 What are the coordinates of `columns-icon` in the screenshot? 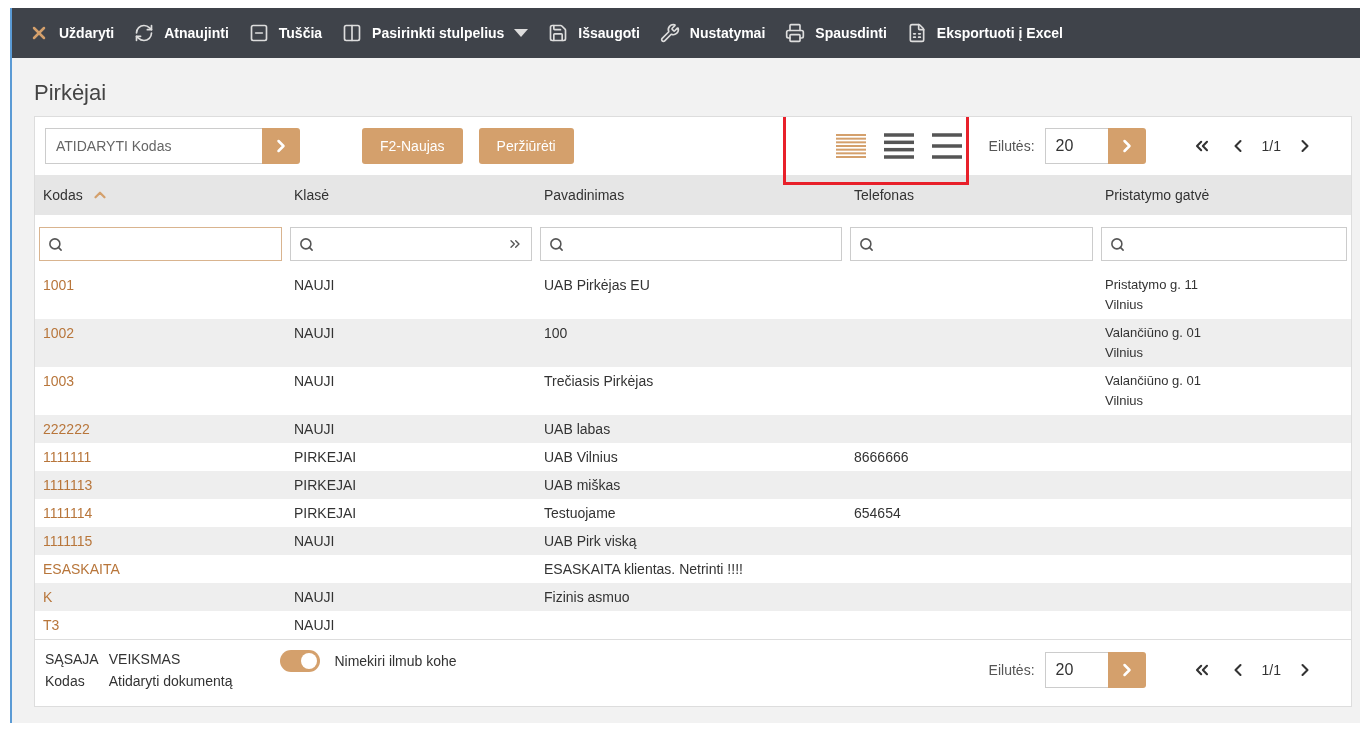 It's located at (352, 33).